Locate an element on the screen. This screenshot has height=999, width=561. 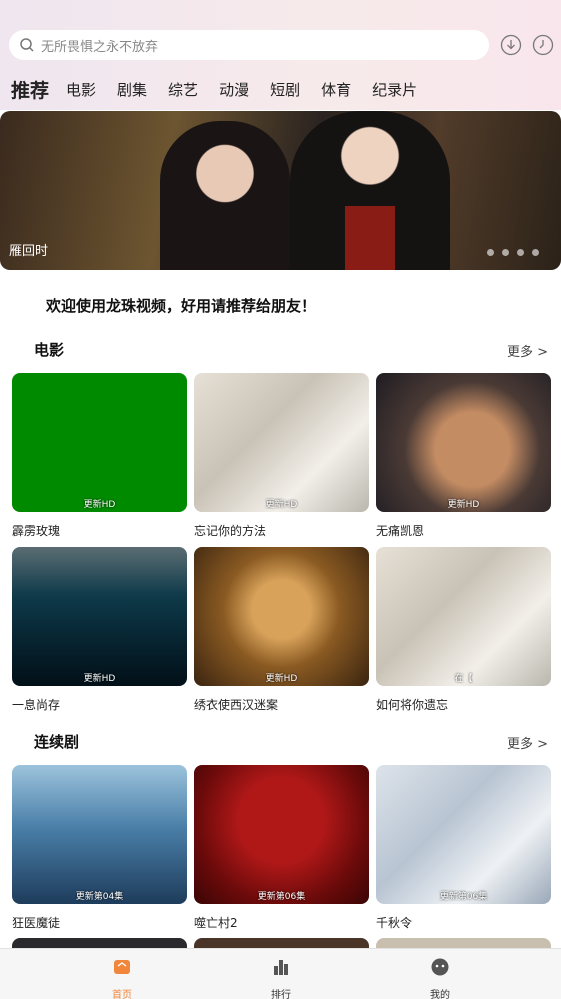
tab-documentary: 纪录片 is located at coordinates (394, 89).